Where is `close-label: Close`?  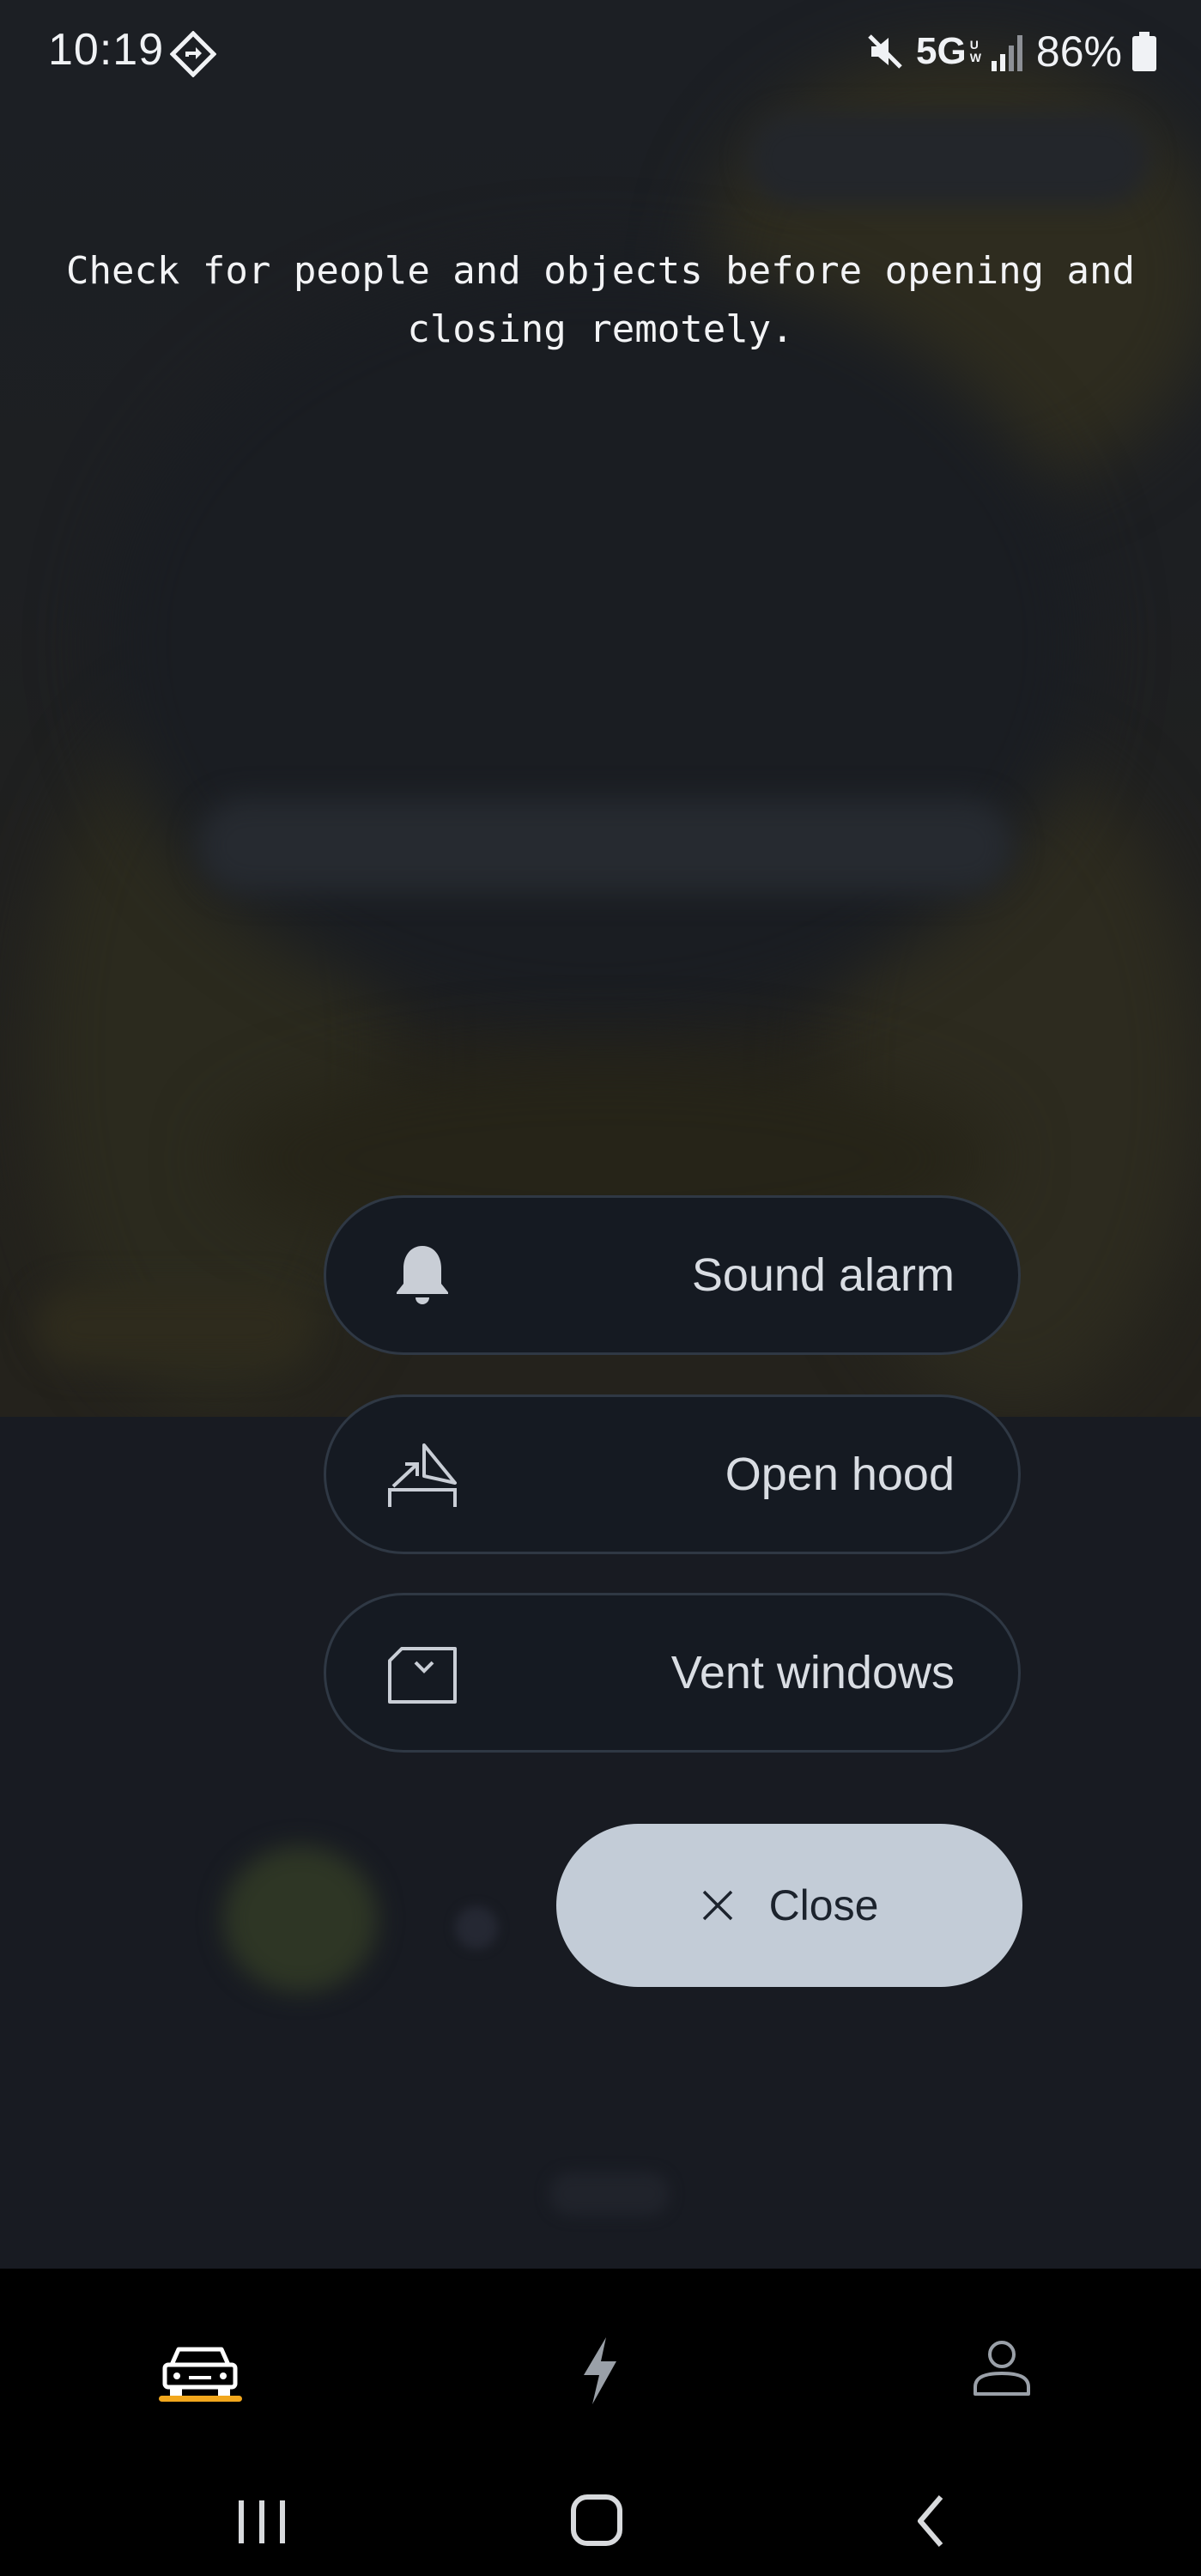
close-label: Close is located at coordinates (824, 1905).